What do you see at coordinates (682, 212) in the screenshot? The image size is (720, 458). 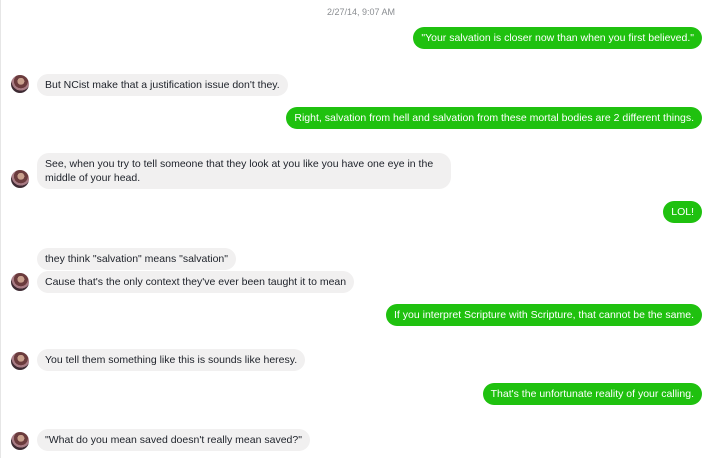 I see `message-bubble-outgoing: LOL!` at bounding box center [682, 212].